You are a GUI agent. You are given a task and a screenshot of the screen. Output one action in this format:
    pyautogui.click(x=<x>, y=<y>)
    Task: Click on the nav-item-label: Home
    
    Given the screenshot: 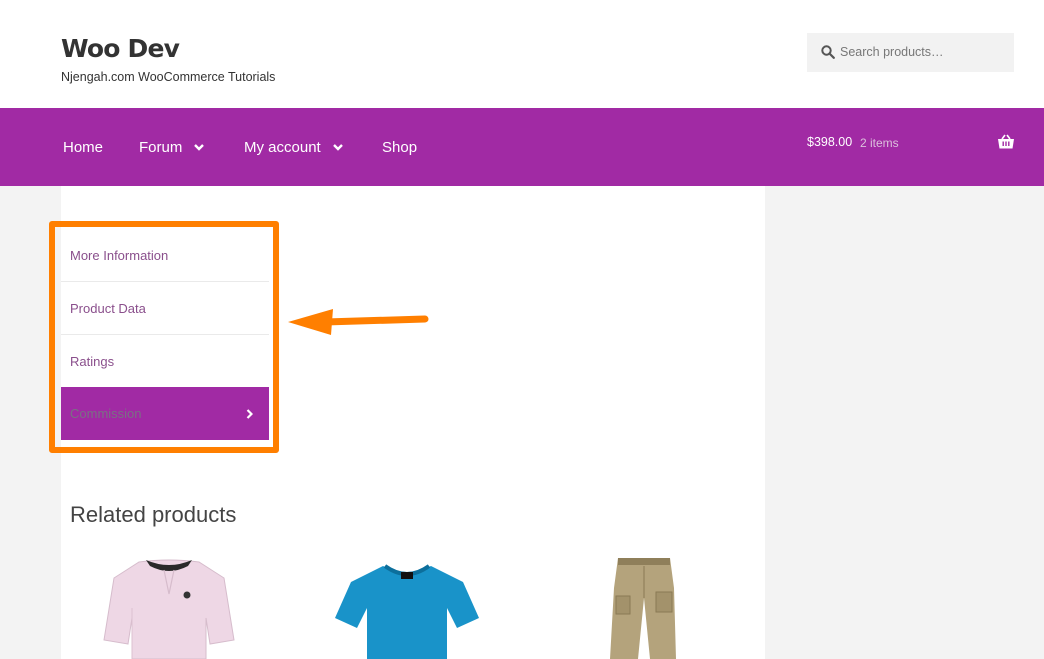 What is the action you would take?
    pyautogui.click(x=83, y=147)
    